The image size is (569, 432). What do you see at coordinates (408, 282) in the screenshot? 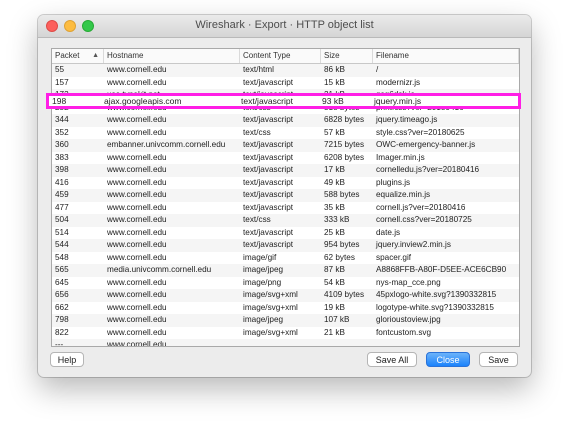
I see `filename-cell: nys-map_cce.png` at bounding box center [408, 282].